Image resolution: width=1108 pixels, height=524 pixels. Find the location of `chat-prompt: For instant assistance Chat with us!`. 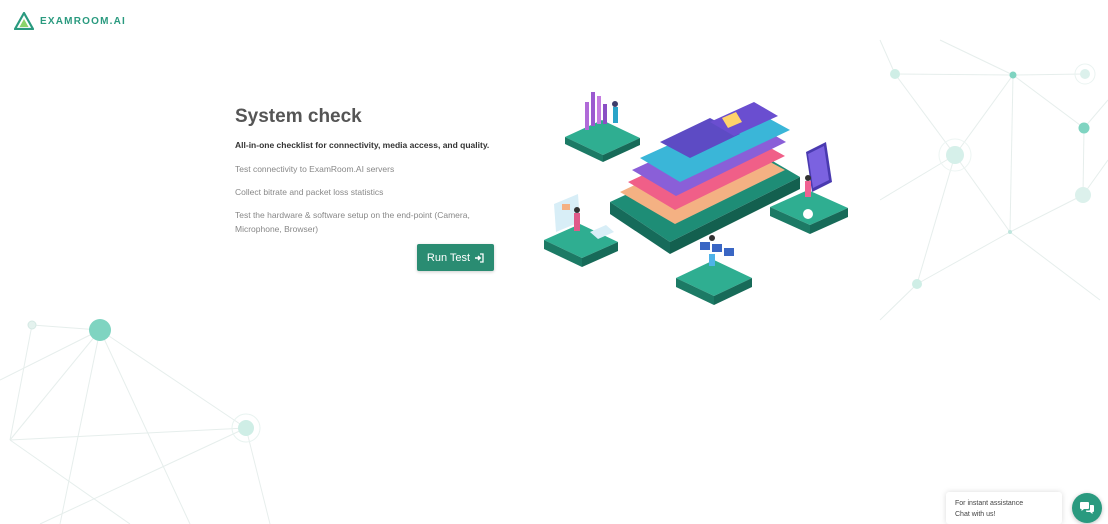

chat-prompt: For instant assistance Chat with us! is located at coordinates (1004, 508).